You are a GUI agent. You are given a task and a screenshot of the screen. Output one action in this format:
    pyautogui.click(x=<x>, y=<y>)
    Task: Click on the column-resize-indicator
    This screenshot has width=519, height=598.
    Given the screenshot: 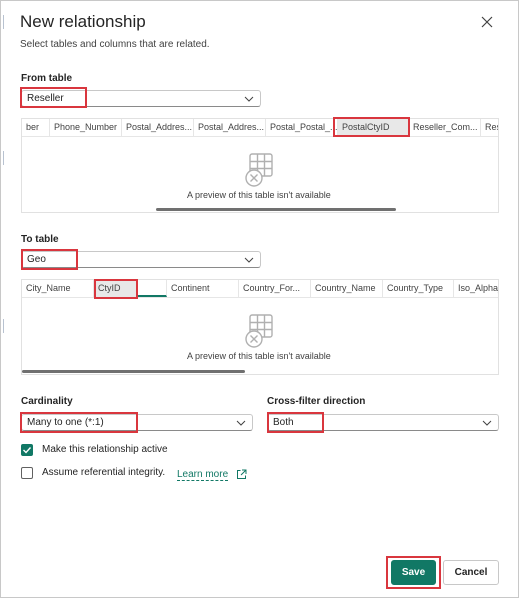 What is the action you would take?
    pyautogui.click(x=152, y=288)
    